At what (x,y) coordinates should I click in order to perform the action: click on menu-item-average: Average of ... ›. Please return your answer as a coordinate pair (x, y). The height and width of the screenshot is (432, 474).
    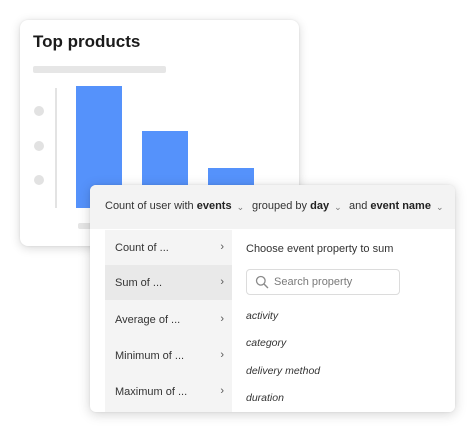
    Looking at the image, I should click on (168, 319).